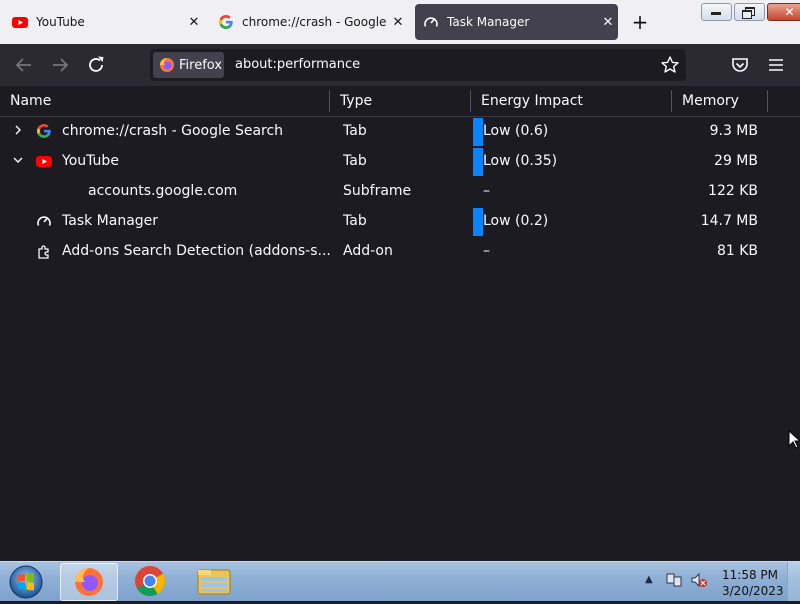  I want to click on row-energy: Low (0.2), so click(516, 221).